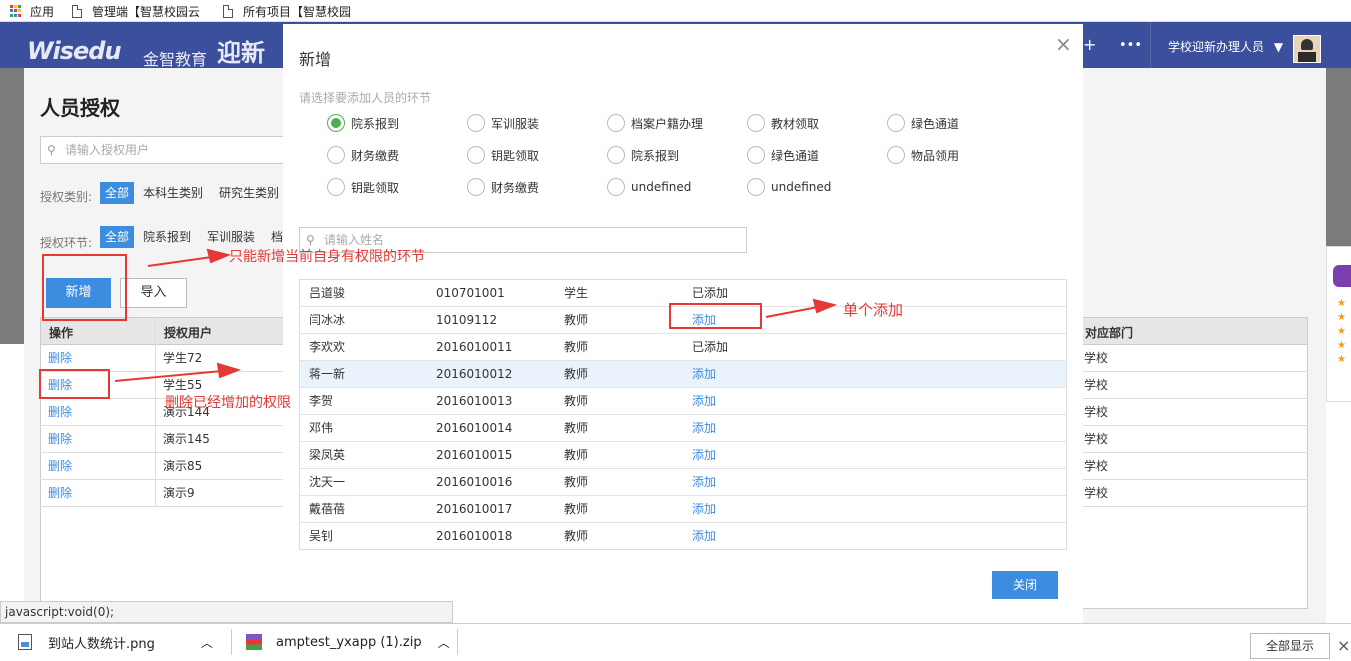 This screenshot has height=661, width=1351. Describe the element at coordinates (1342, 276) in the screenshot. I see `widget-icon` at that location.